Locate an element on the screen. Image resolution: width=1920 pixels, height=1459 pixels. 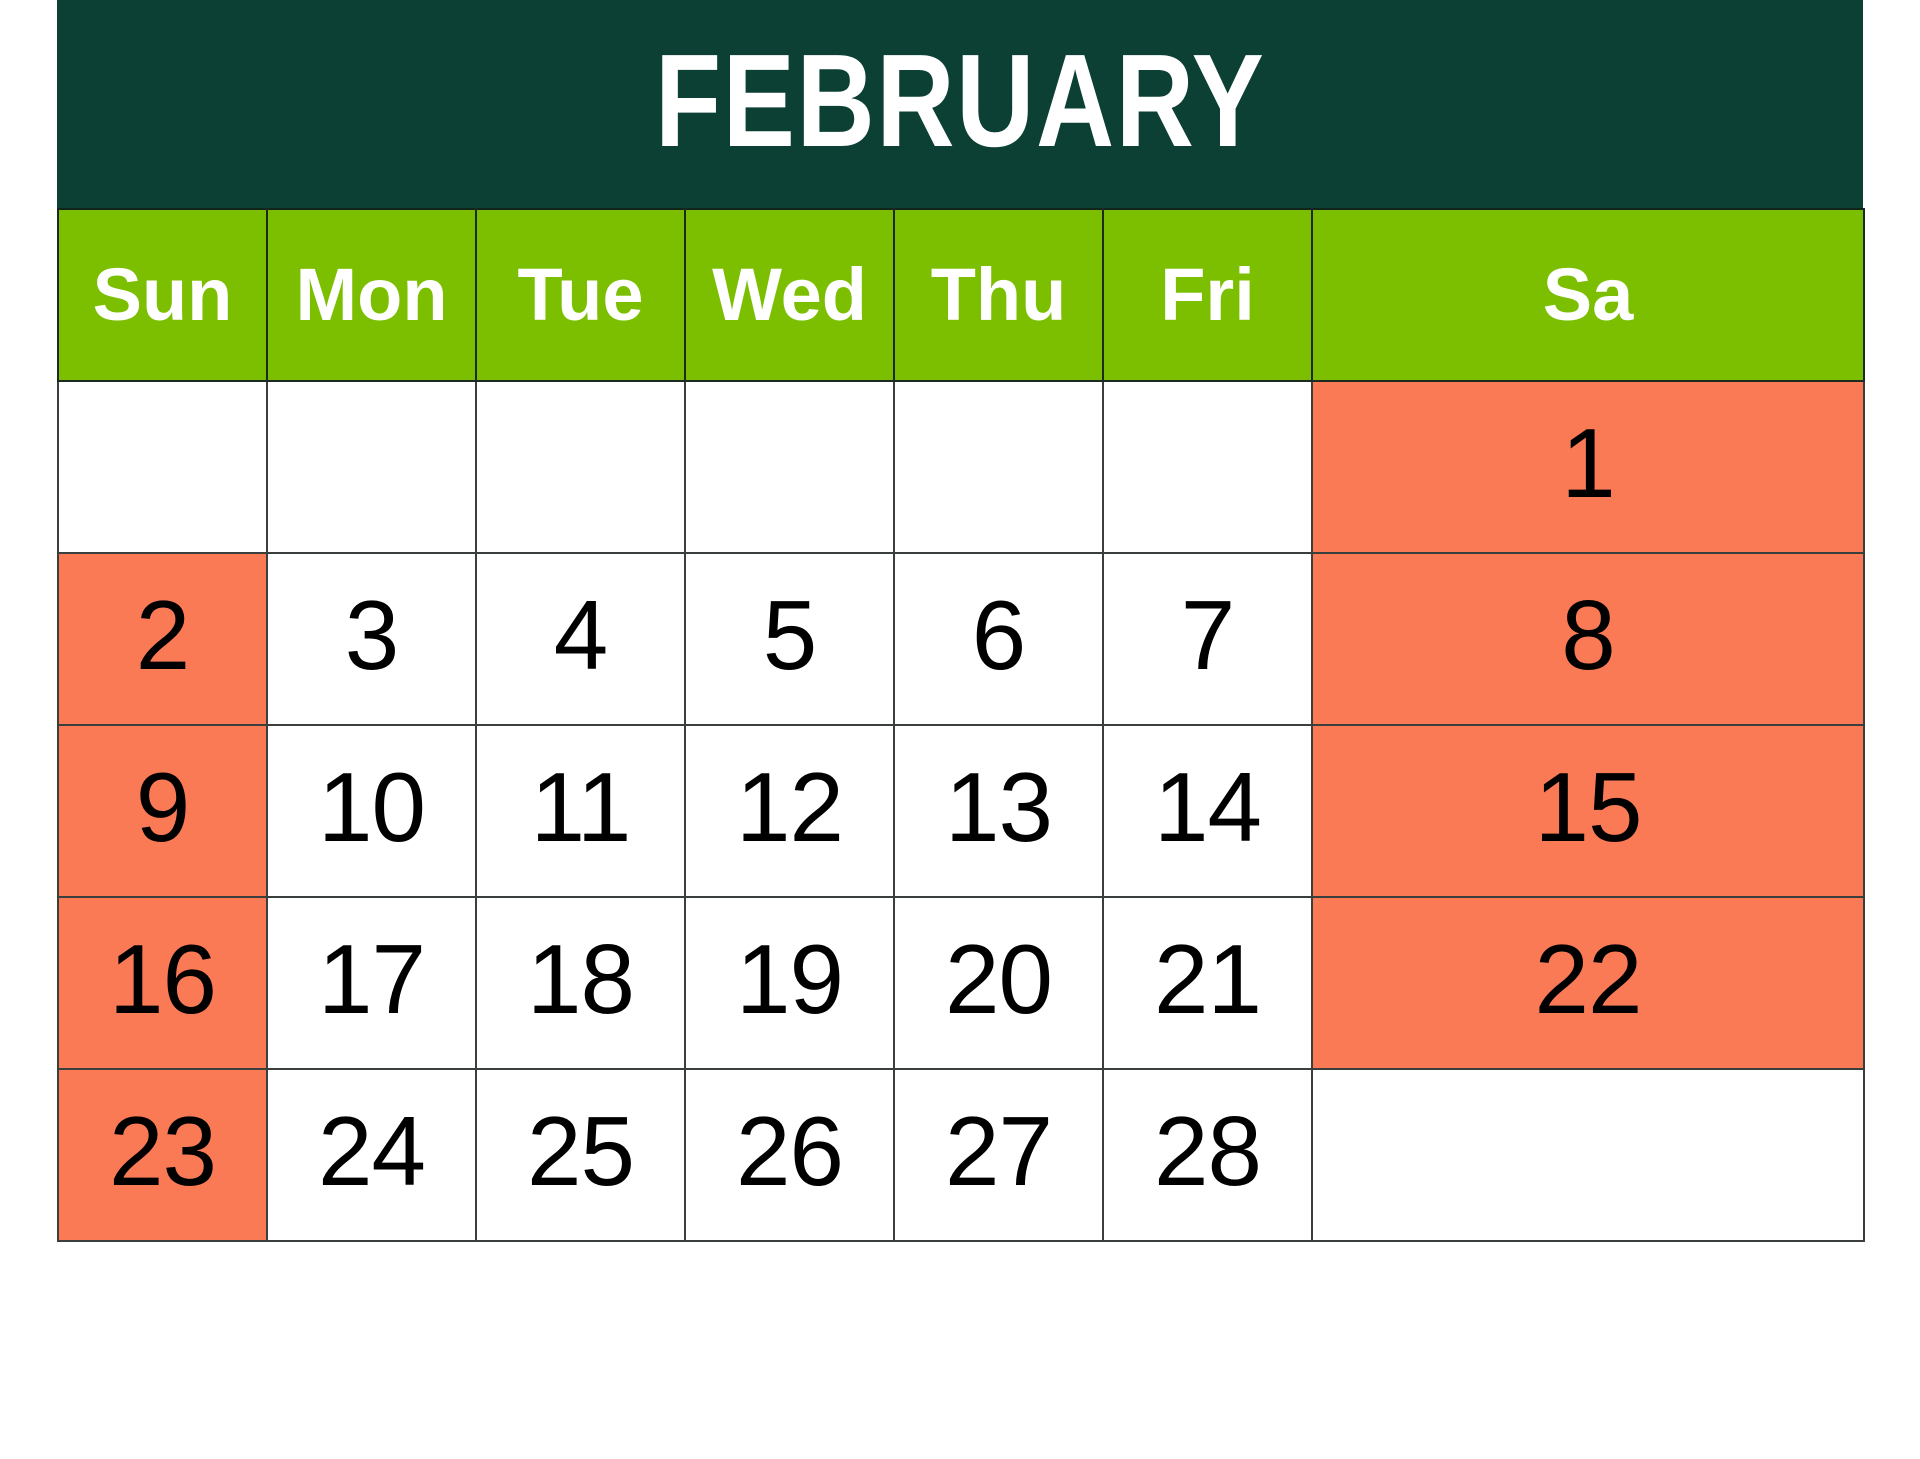
calendar-day-cell: 8 is located at coordinates (1588, 639).